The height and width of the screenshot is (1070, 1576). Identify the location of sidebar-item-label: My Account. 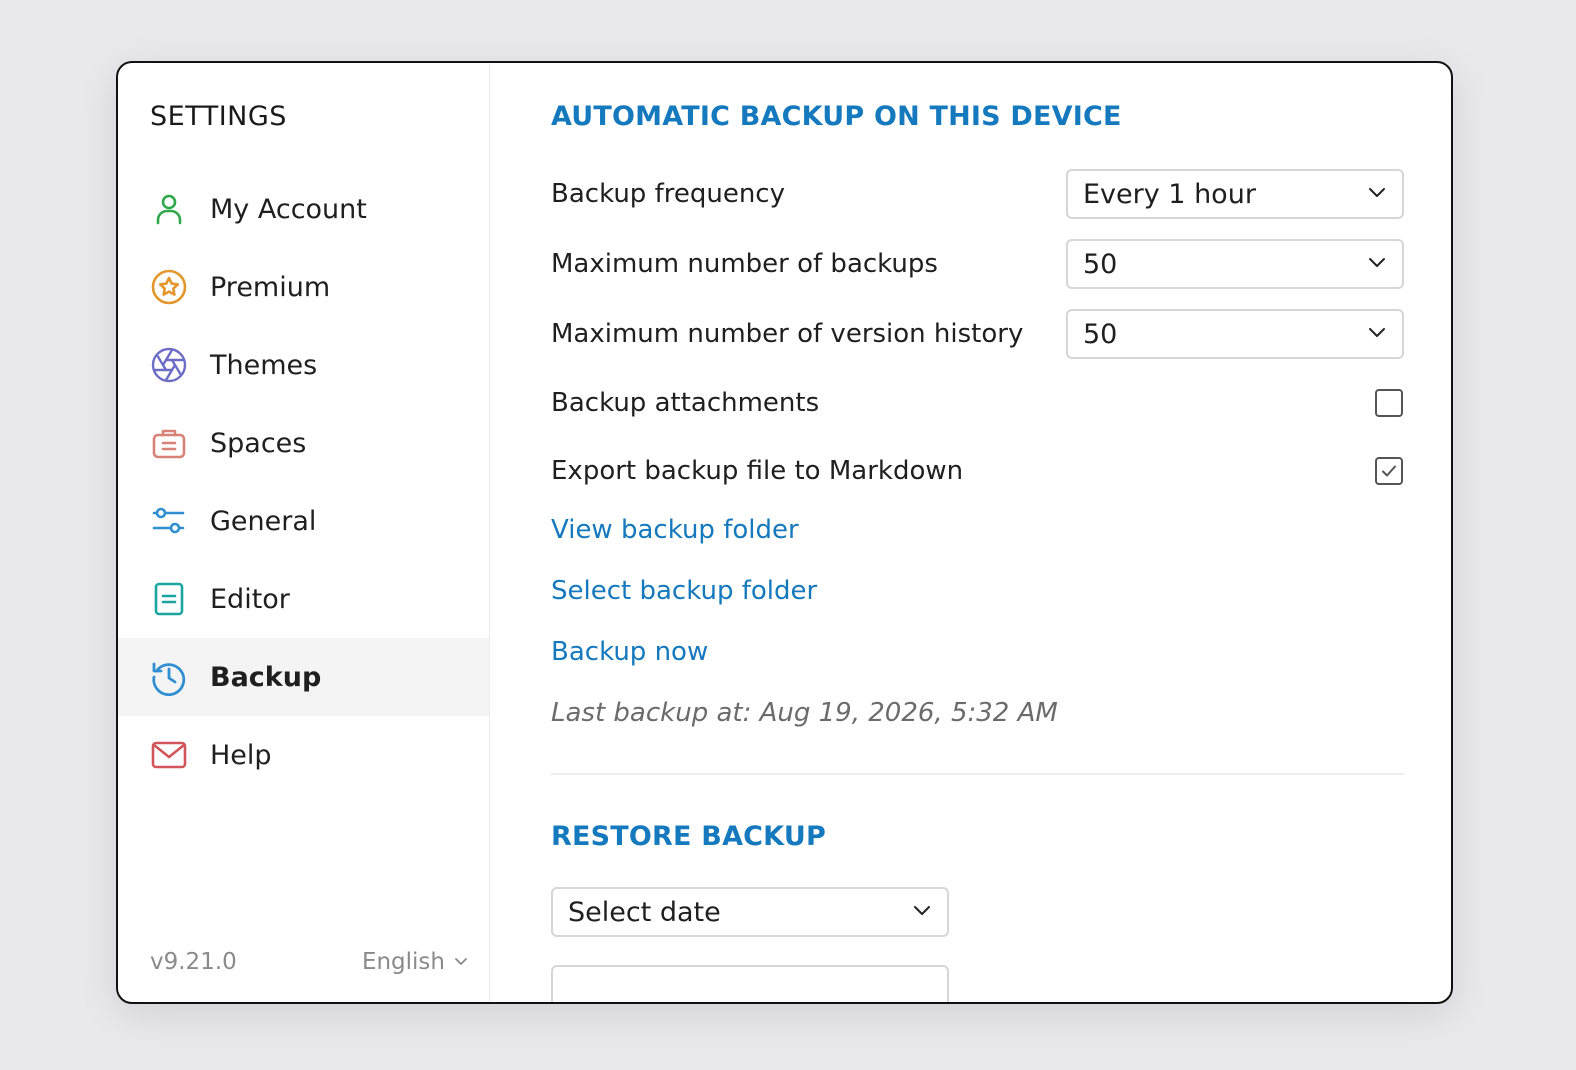
(288, 209).